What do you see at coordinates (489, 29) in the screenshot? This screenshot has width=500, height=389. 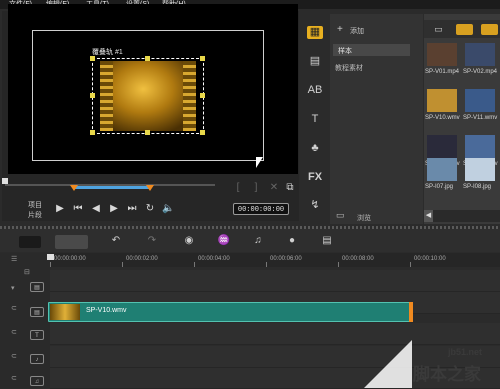 I see `show-photo-toggle` at bounding box center [489, 29].